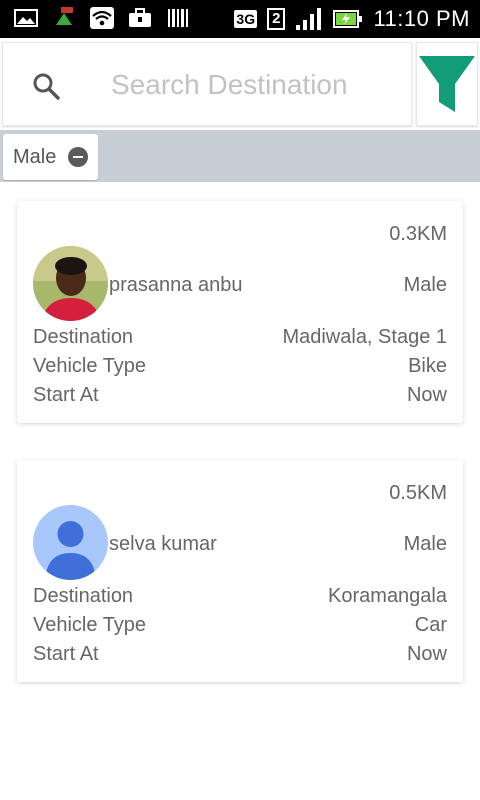  I want to click on status-bar: 3G 2 11:10 PM, so click(240, 19).